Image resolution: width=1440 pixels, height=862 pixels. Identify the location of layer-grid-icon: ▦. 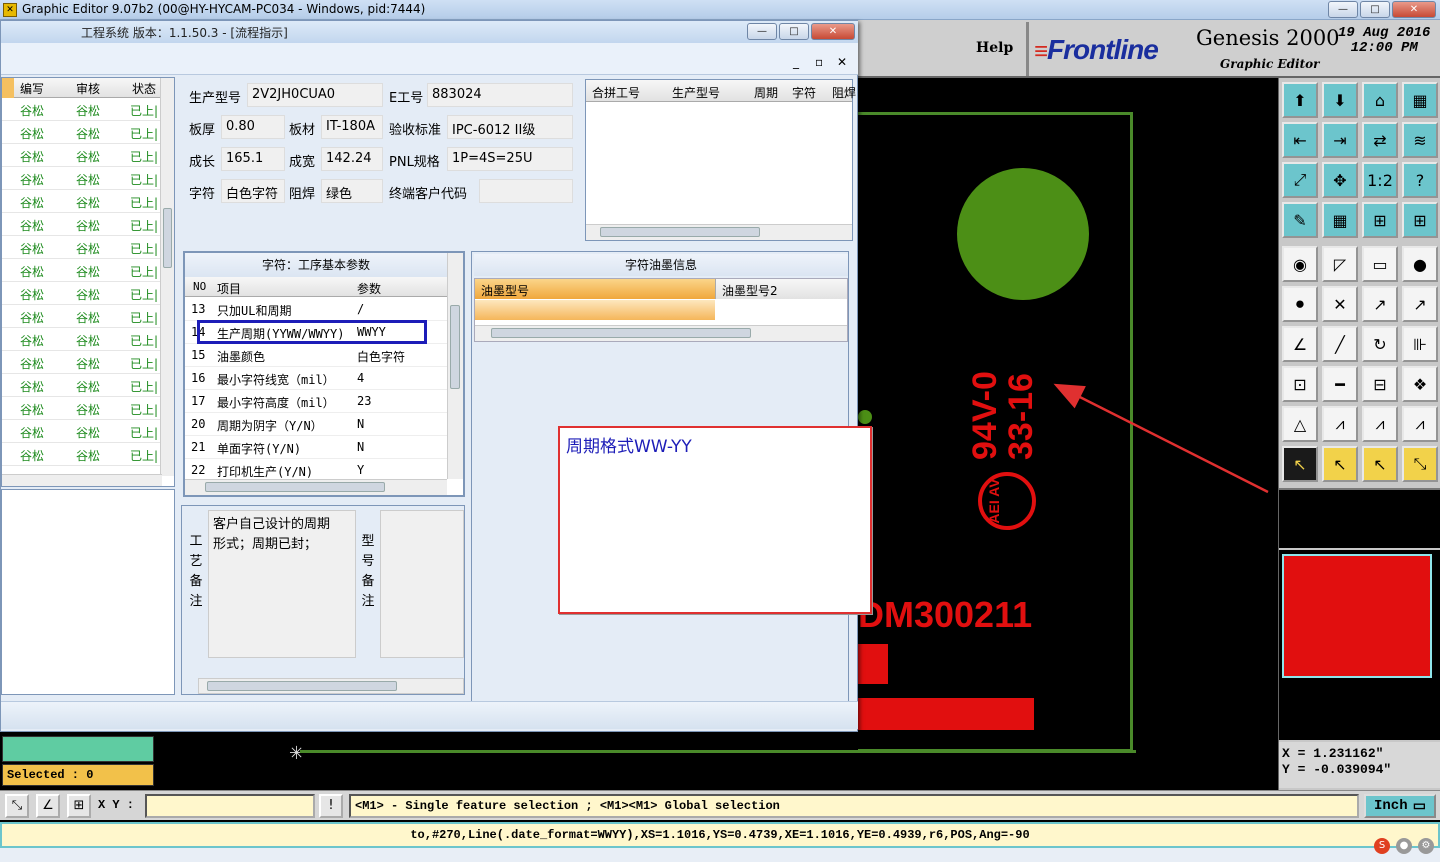
(1420, 100).